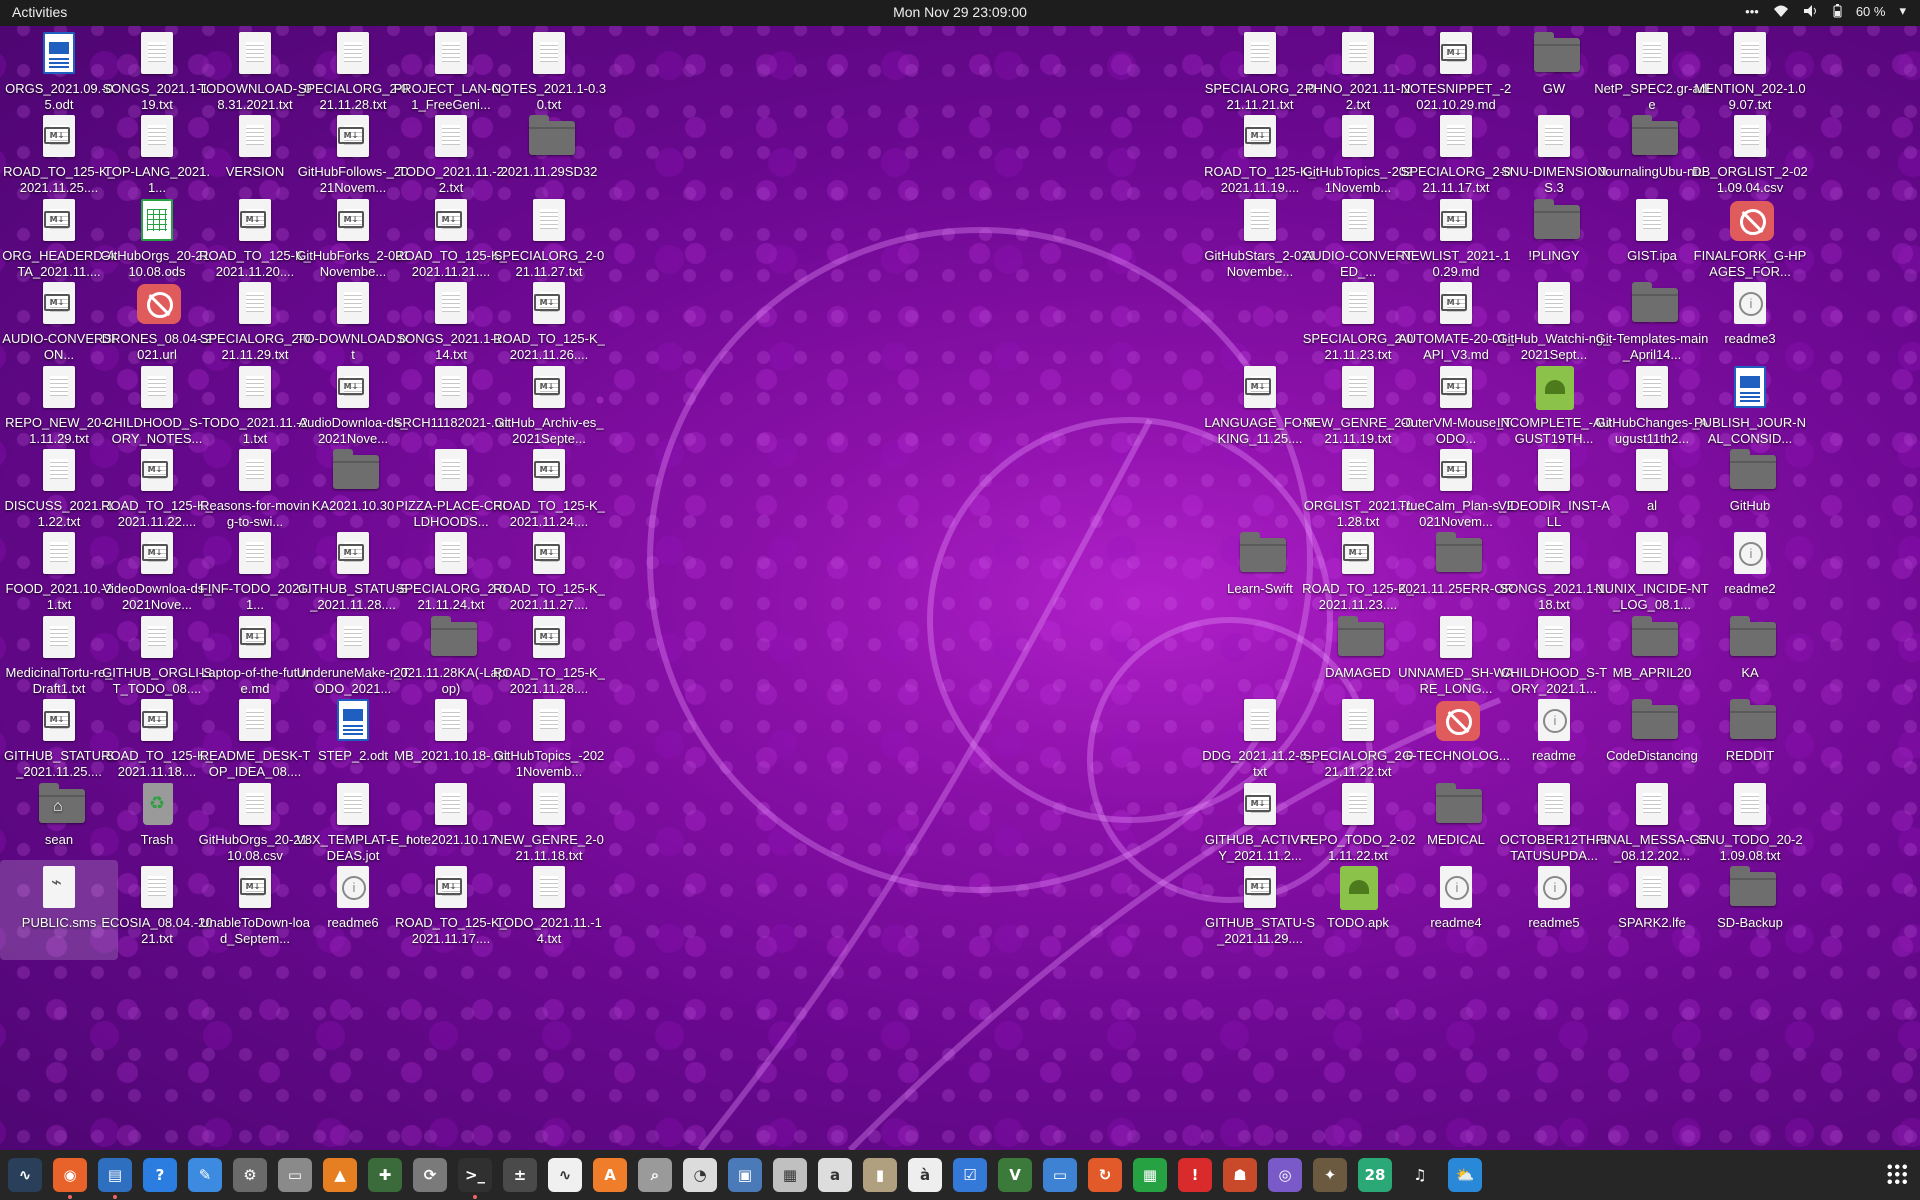 The height and width of the screenshot is (1200, 1920). Describe the element at coordinates (1750, 555) in the screenshot. I see `readme-icon` at that location.